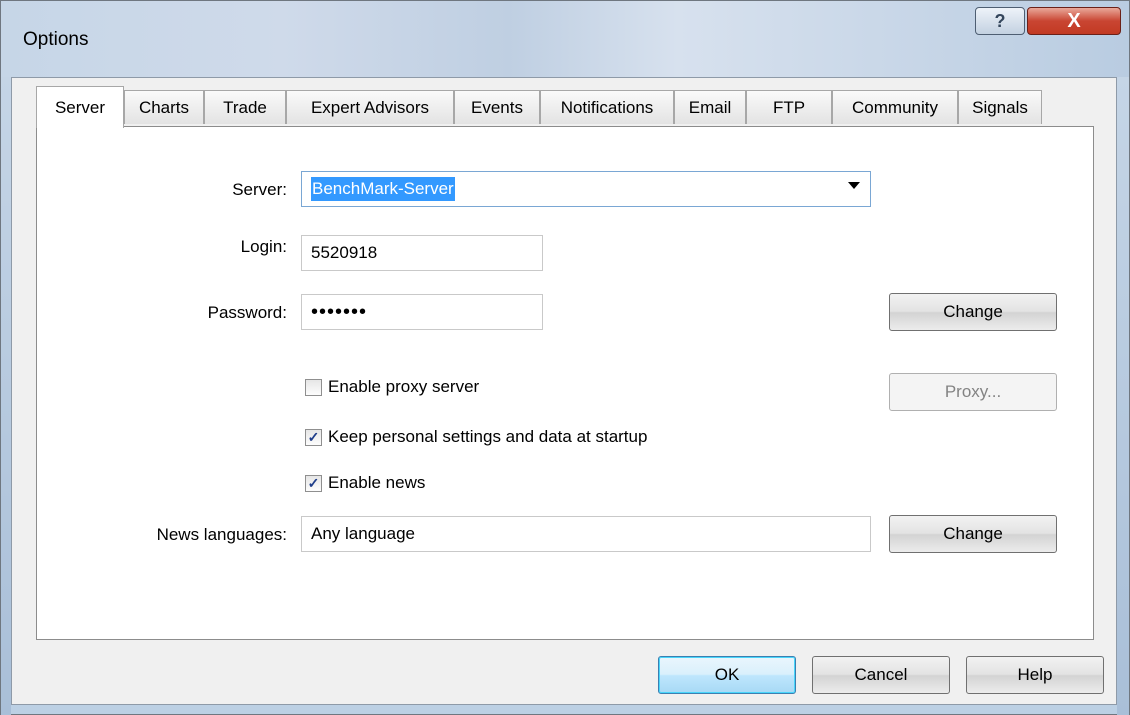 This screenshot has height=715, width=1130. I want to click on tab-label: FTP, so click(789, 107).